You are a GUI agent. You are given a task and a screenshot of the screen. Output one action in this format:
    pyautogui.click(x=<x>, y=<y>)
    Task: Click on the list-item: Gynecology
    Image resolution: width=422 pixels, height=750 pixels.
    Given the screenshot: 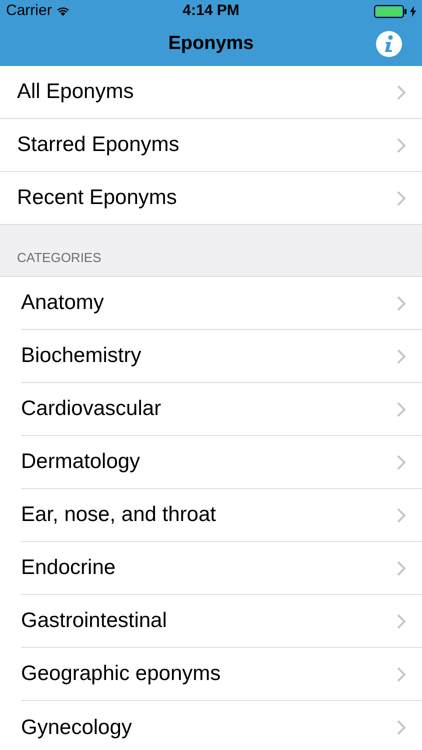 What is the action you would take?
    pyautogui.click(x=221, y=725)
    